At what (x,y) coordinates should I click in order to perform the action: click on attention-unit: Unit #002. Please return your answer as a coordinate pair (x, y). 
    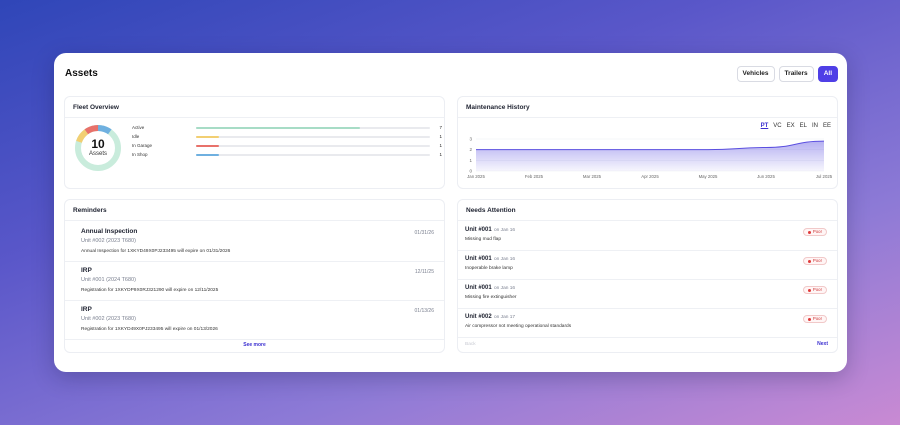
    Looking at the image, I should click on (478, 317).